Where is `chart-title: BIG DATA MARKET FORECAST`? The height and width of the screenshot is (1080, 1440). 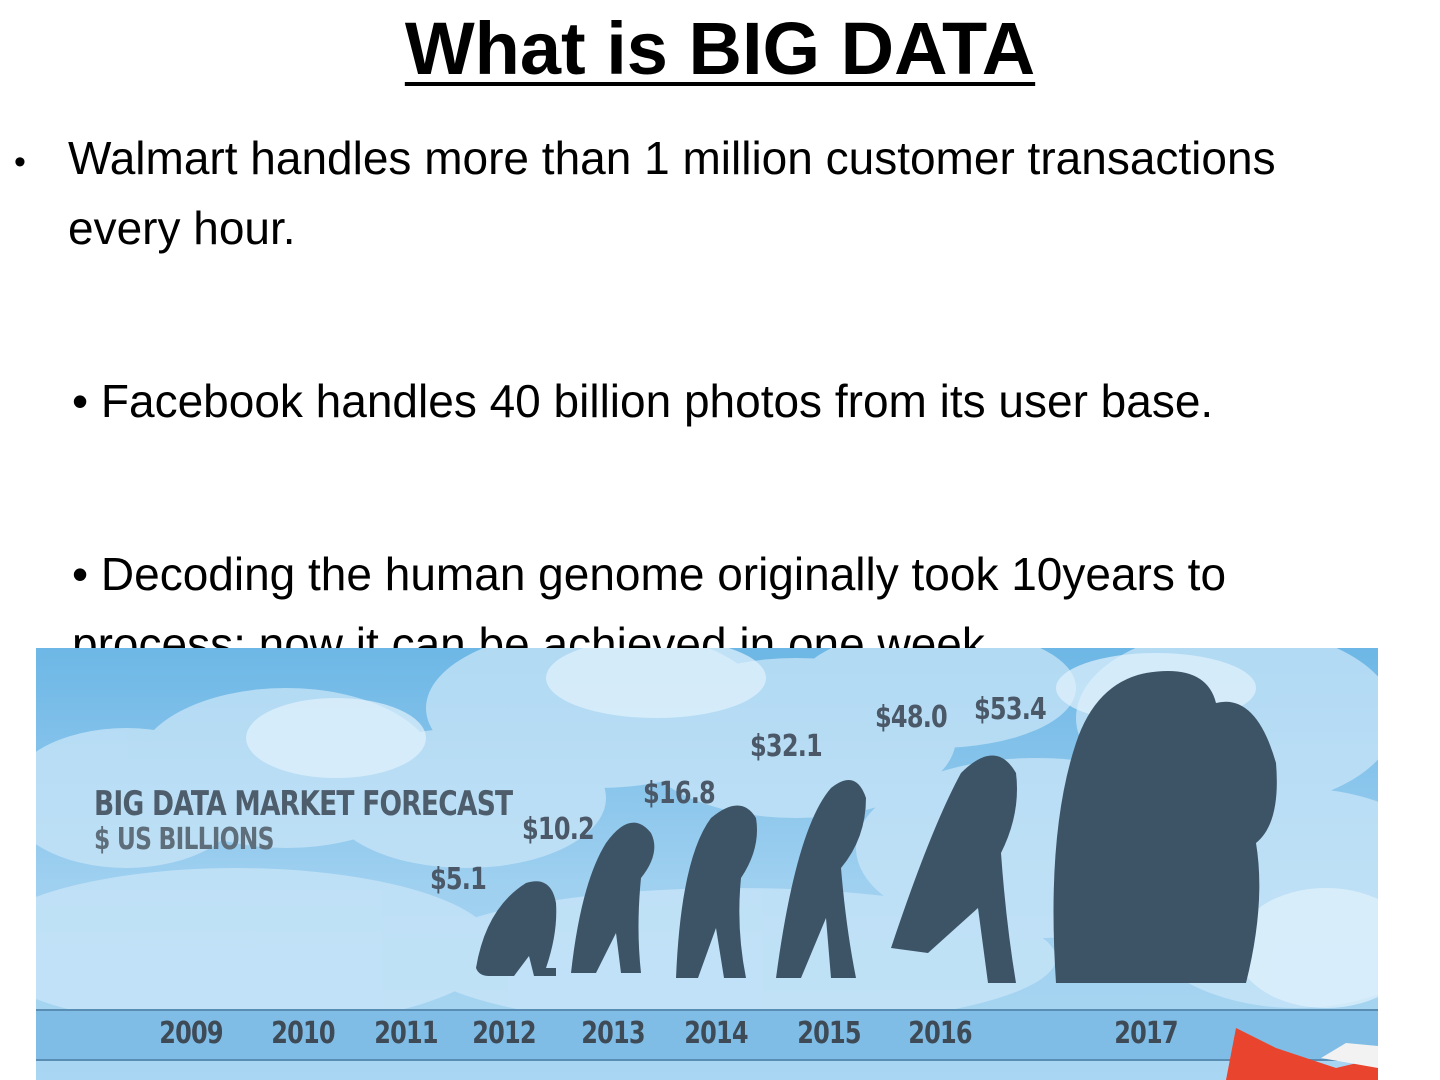 chart-title: BIG DATA MARKET FORECAST is located at coordinates (303, 804).